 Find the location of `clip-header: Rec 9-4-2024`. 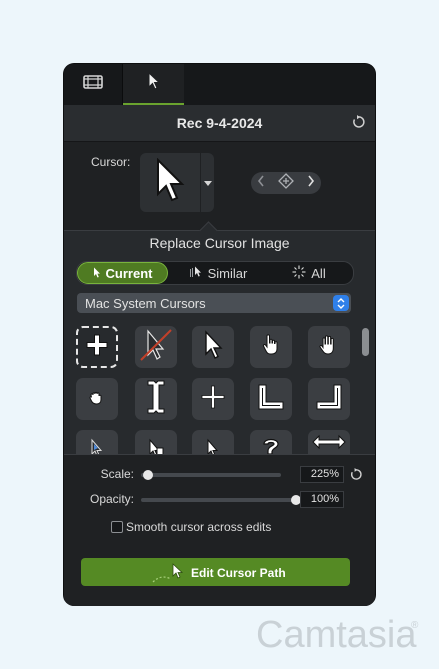

clip-header: Rec 9-4-2024 is located at coordinates (219, 123).